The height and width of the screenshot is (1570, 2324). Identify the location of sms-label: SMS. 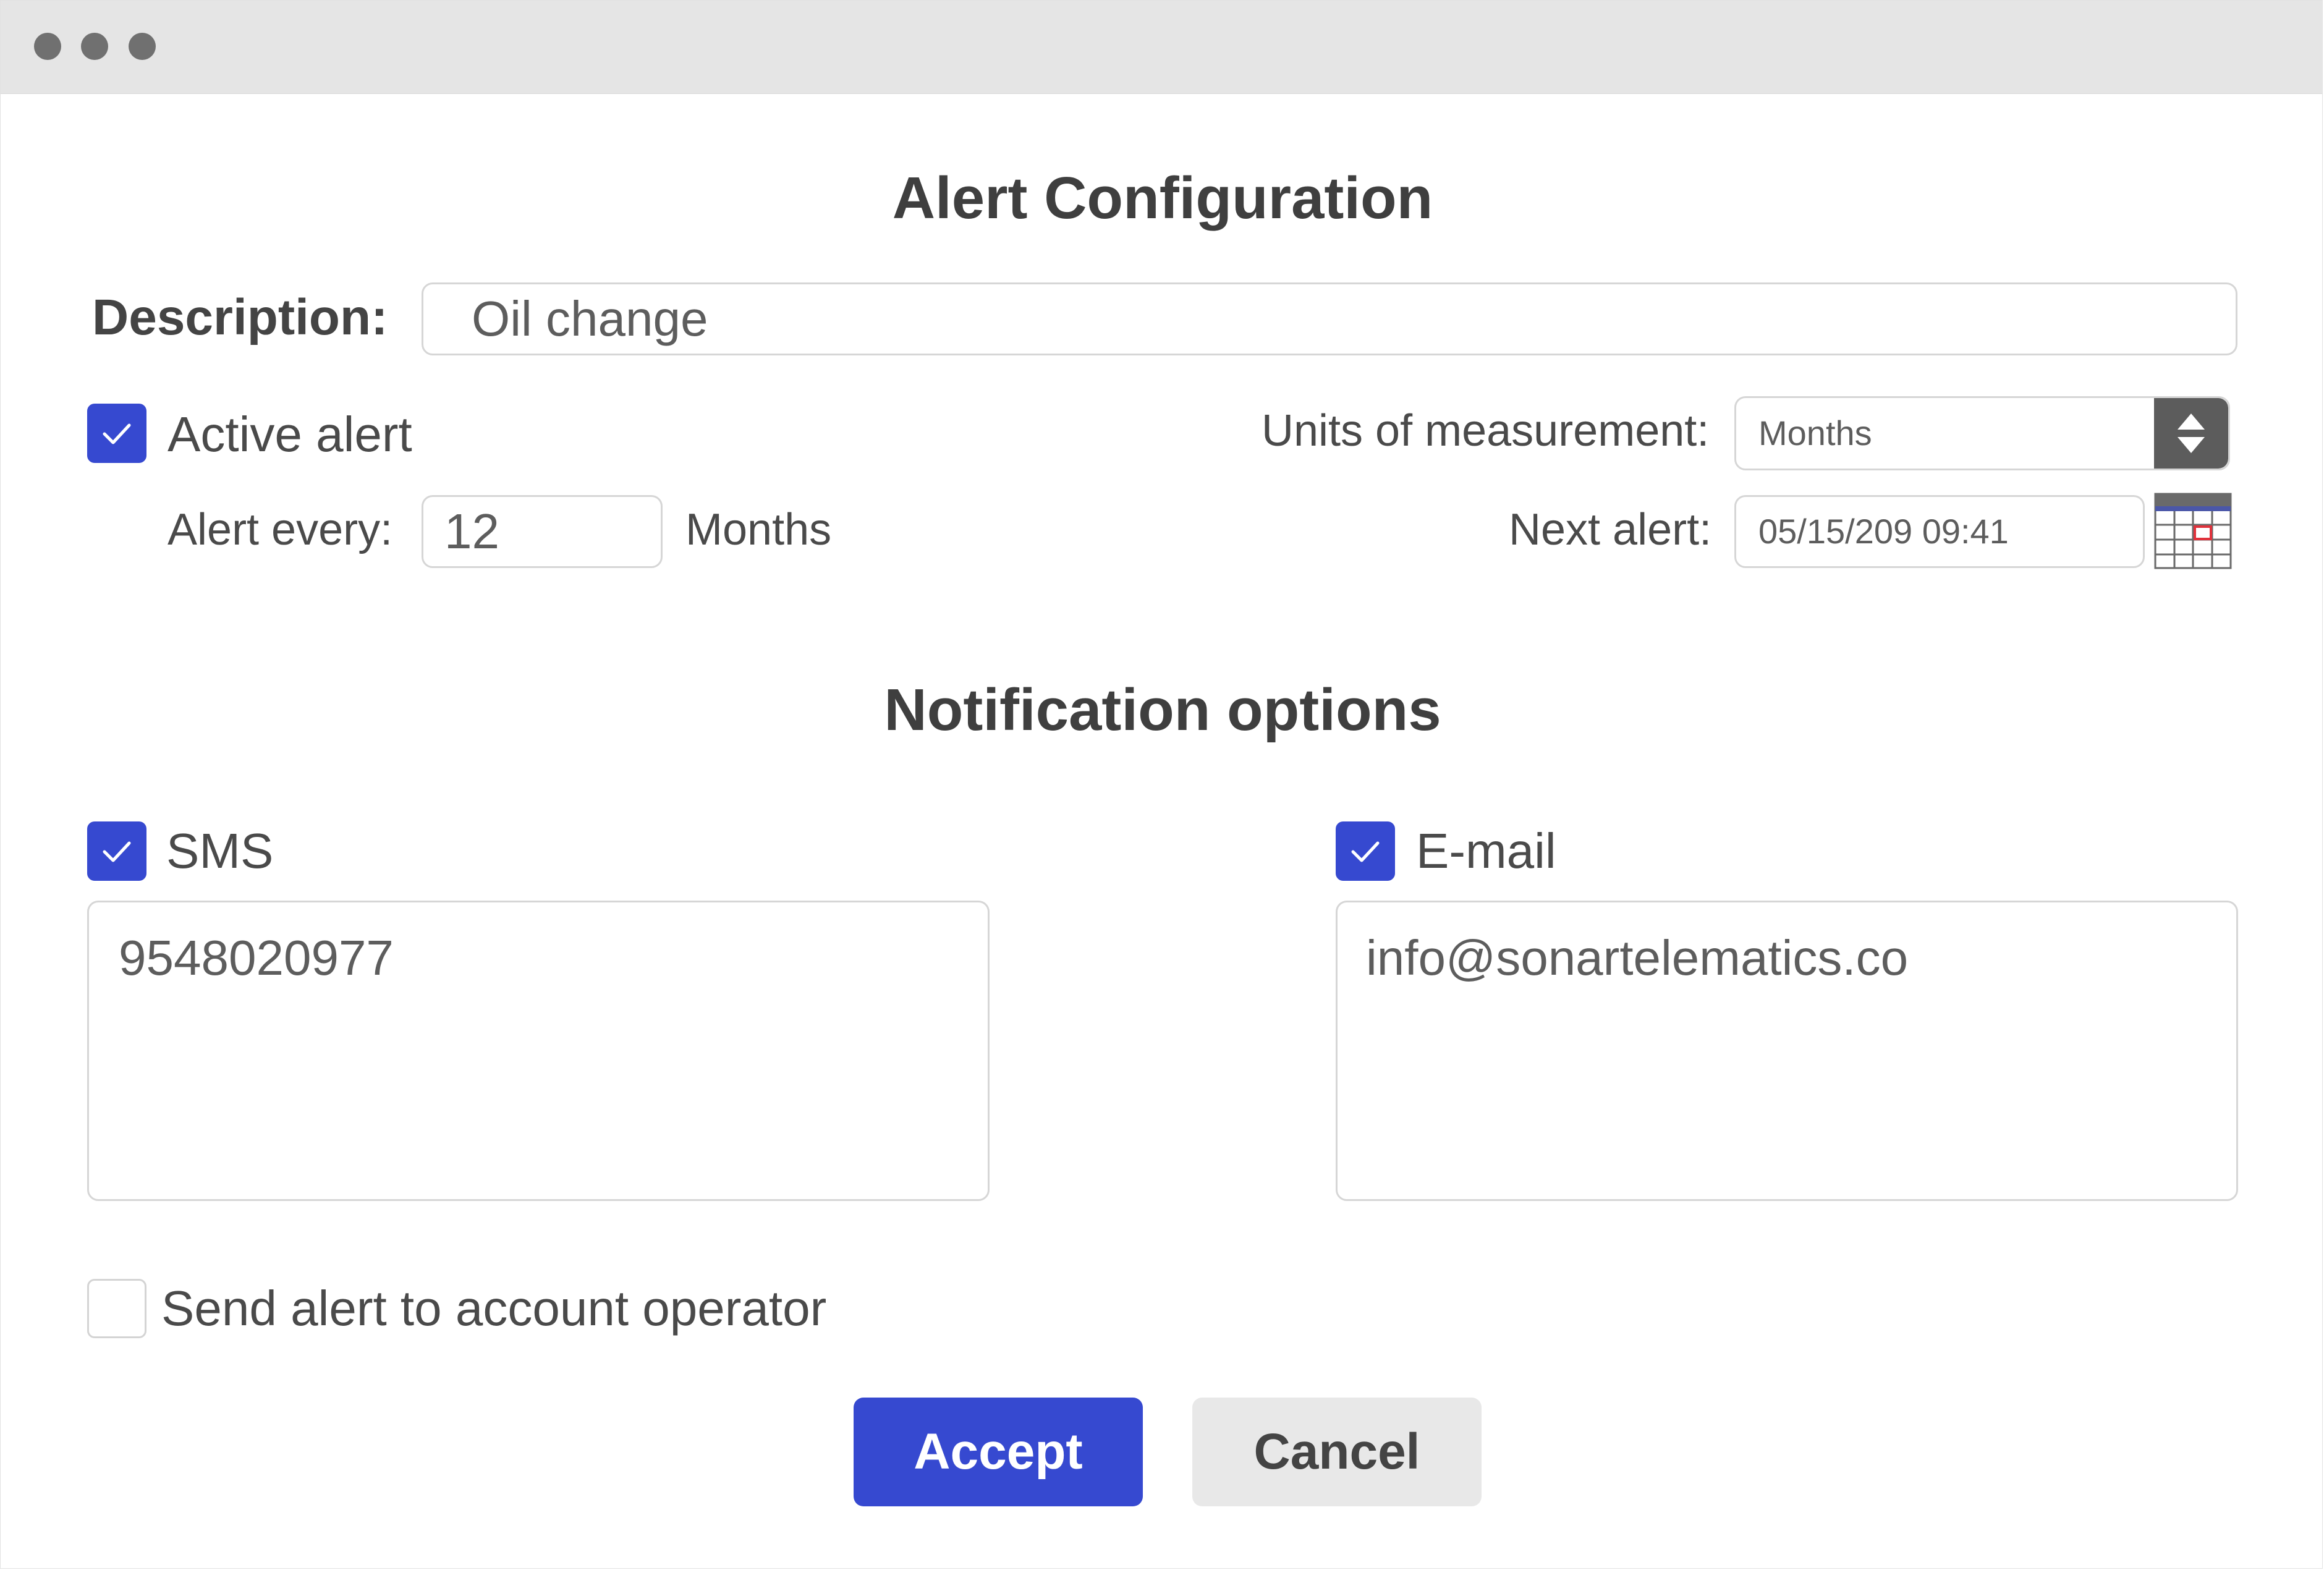
(220, 850).